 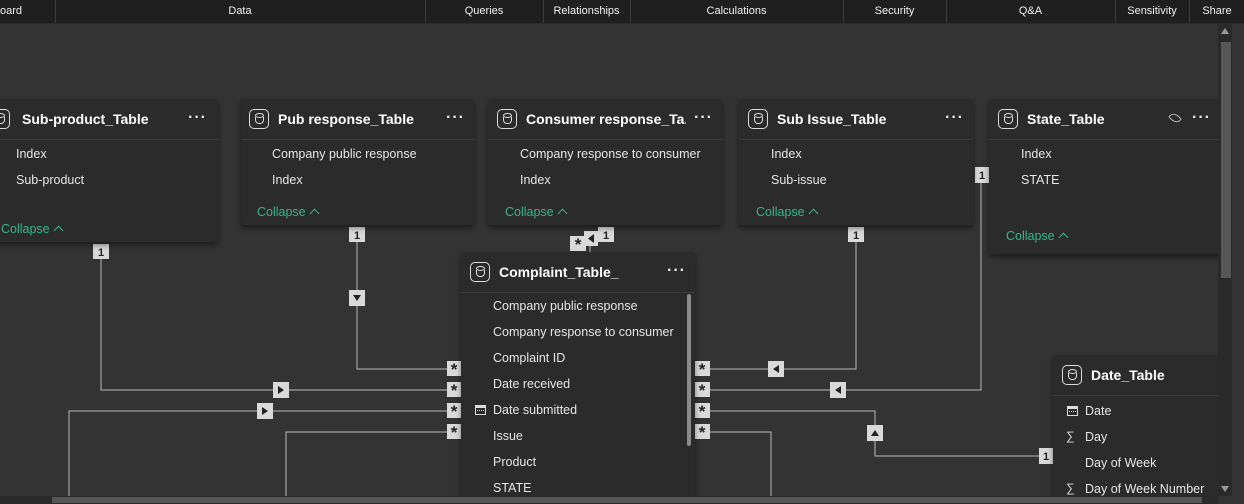 I want to click on vertical-scrollbar, so click(x=1225, y=260).